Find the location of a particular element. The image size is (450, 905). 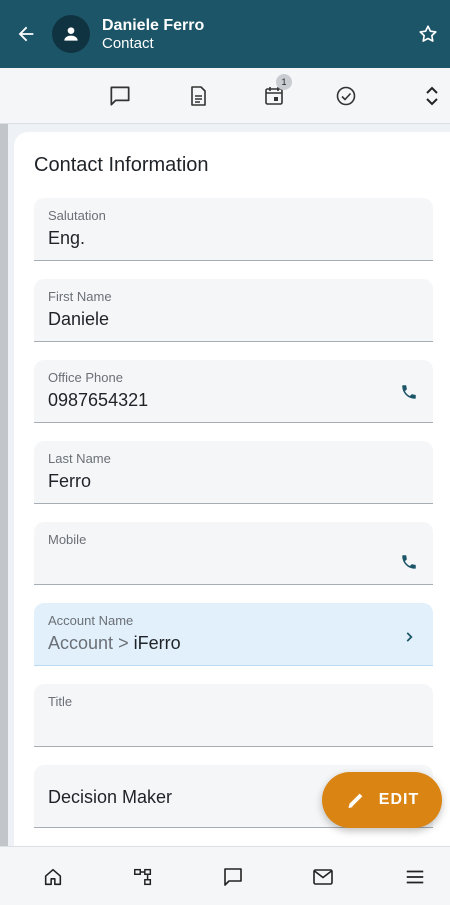

nav-mail is located at coordinates (323, 877).